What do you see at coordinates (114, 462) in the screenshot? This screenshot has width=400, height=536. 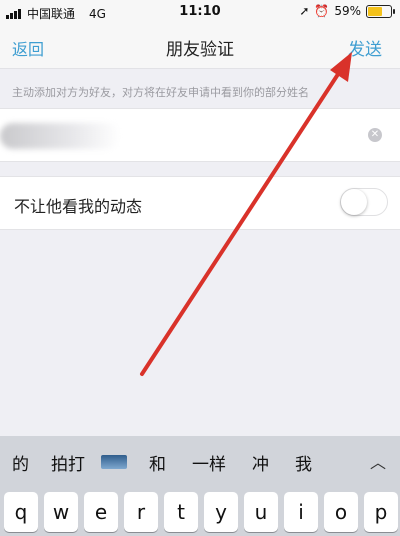 I see `wave-emoji-icon` at bounding box center [114, 462].